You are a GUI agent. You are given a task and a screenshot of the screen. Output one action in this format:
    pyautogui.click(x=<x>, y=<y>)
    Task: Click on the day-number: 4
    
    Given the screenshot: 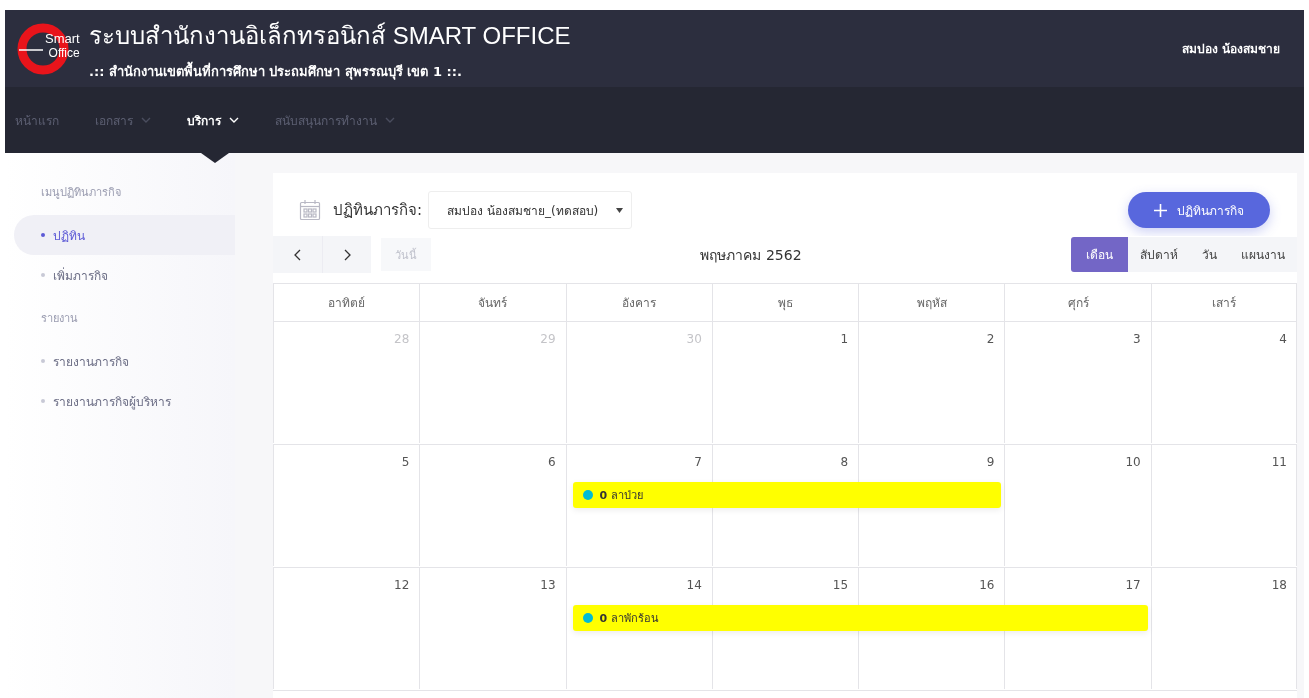 What is the action you would take?
    pyautogui.click(x=1283, y=339)
    